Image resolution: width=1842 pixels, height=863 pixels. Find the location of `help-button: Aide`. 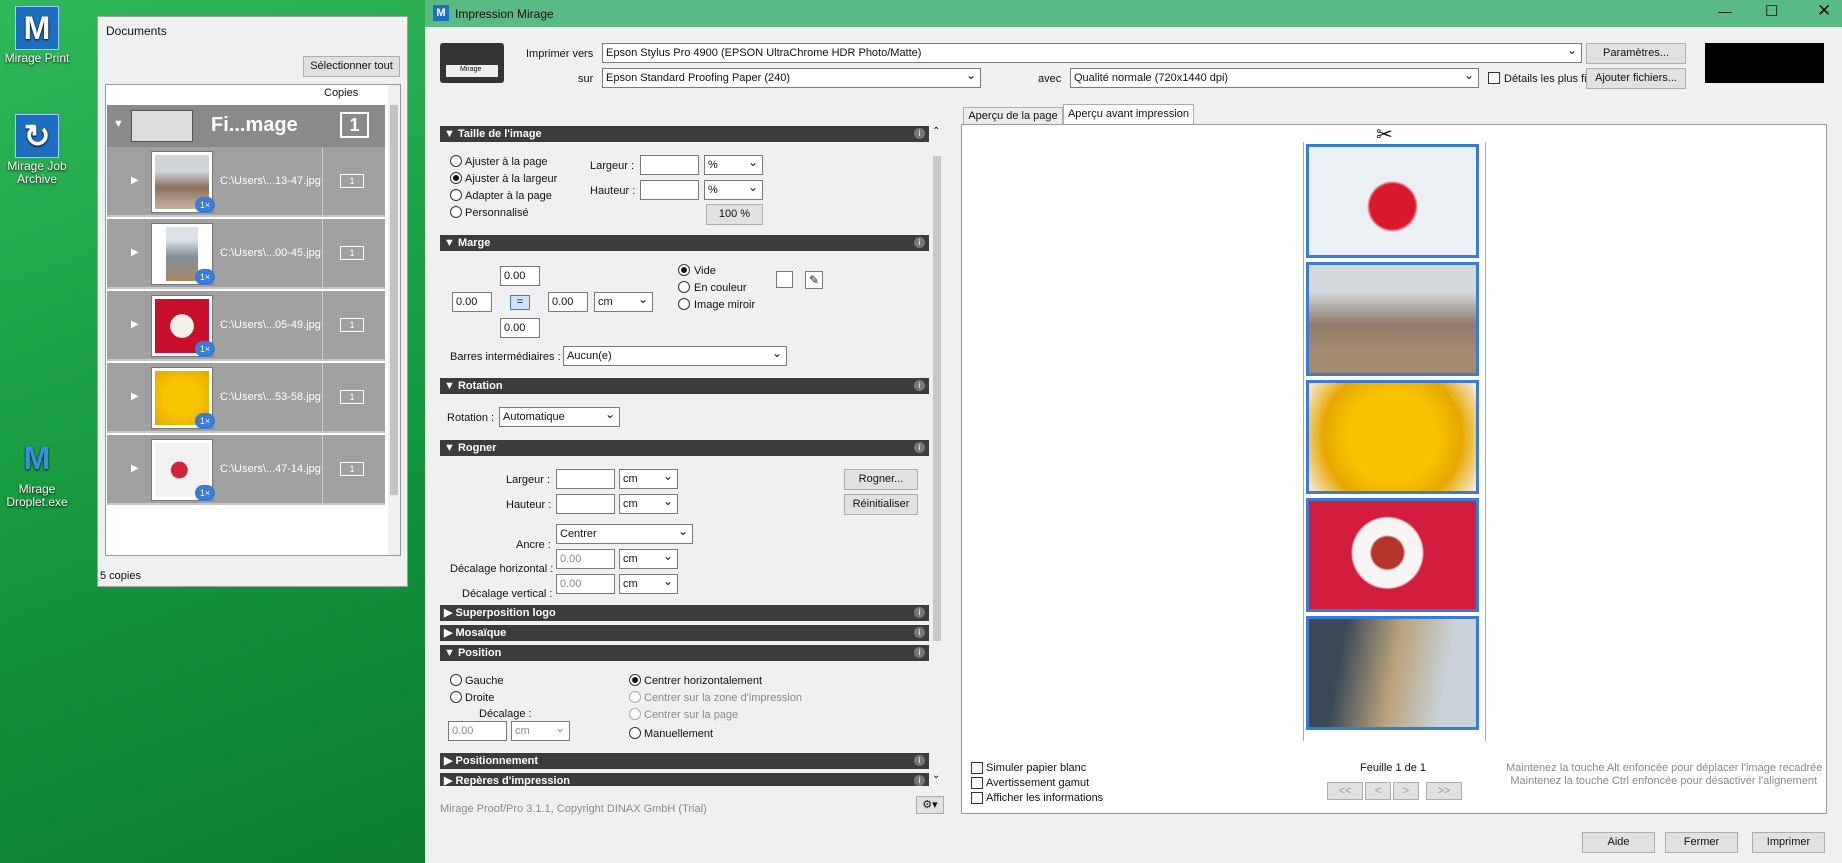

help-button: Aide is located at coordinates (1618, 842).